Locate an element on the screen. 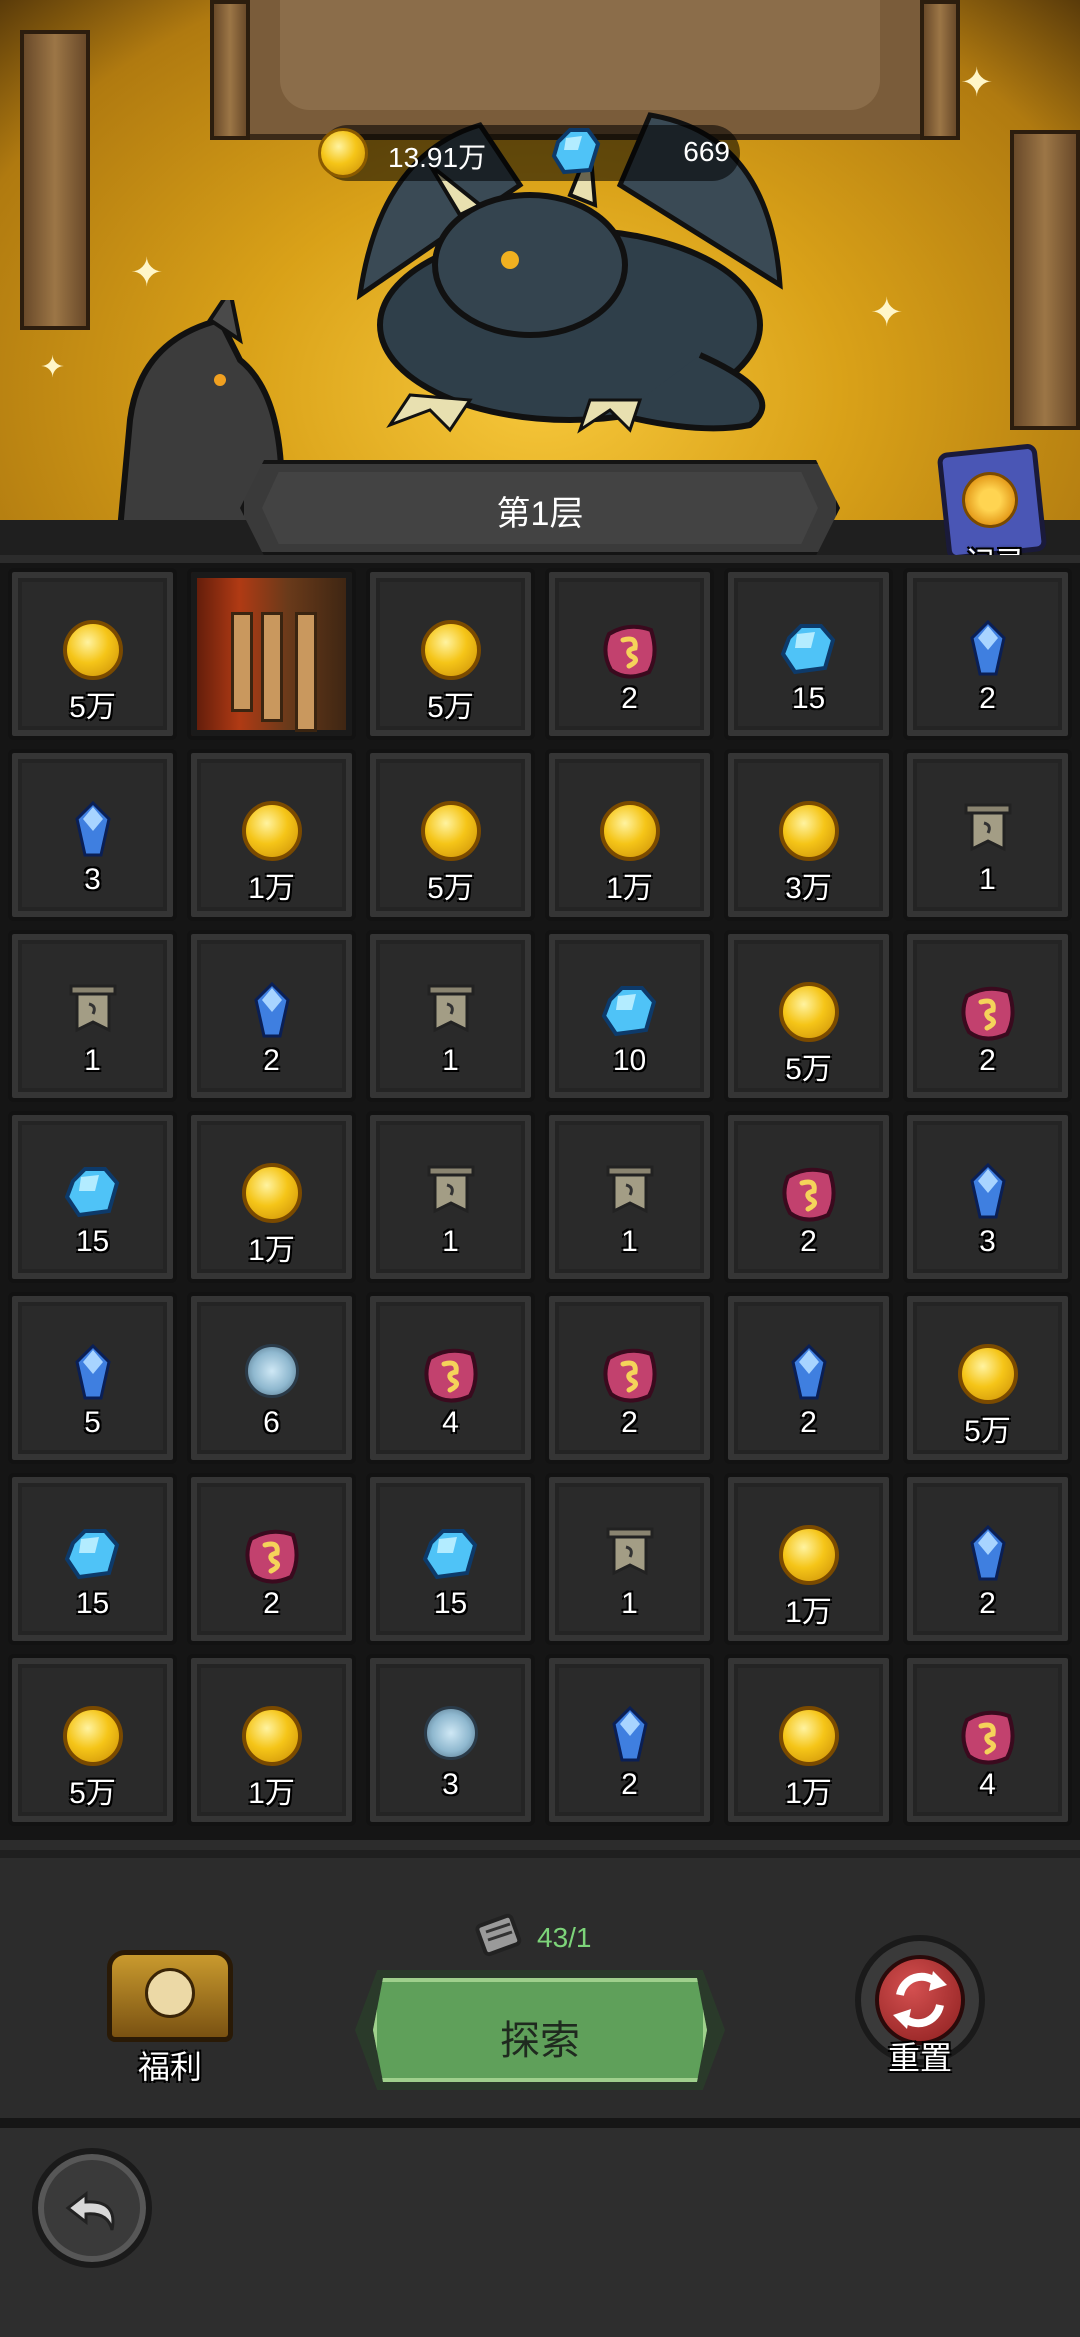 The width and height of the screenshot is (1080, 2337). explore-button: 探索 is located at coordinates (540, 2030).